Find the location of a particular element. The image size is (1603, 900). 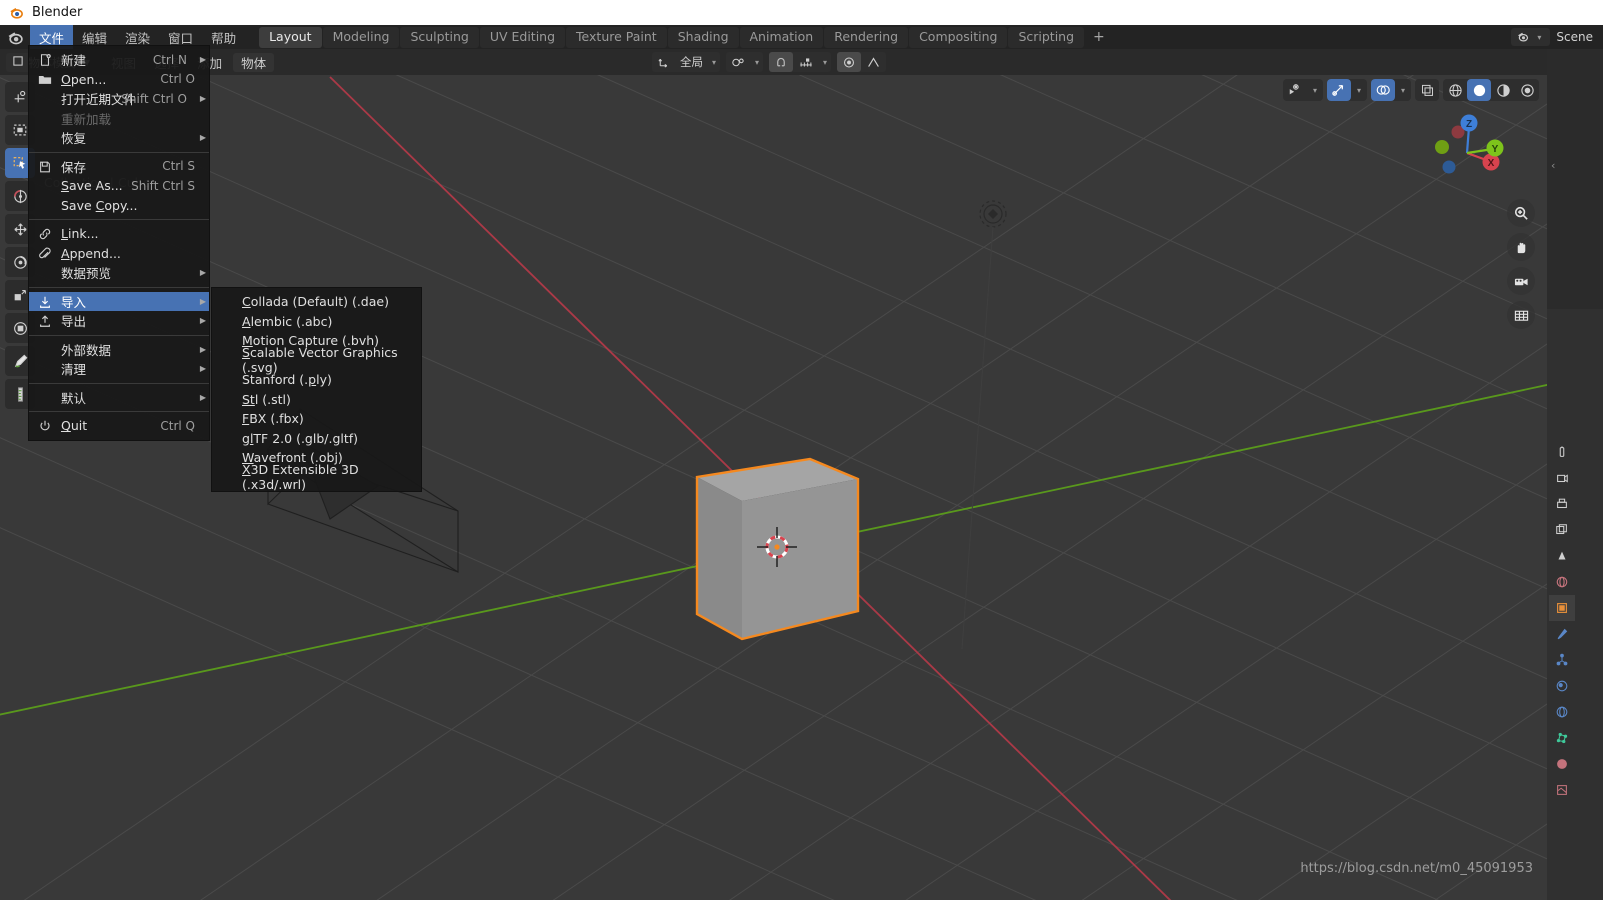

tab-label: Animation is located at coordinates (781, 36).